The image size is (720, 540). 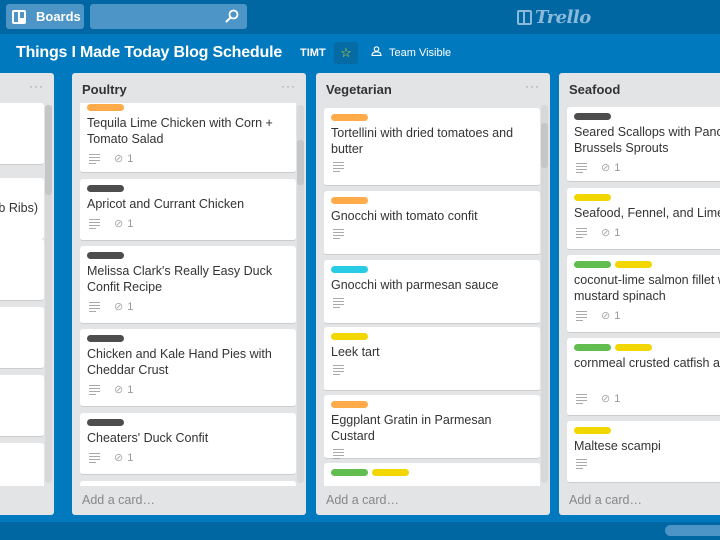 I want to click on search-input, so click(x=168, y=16).